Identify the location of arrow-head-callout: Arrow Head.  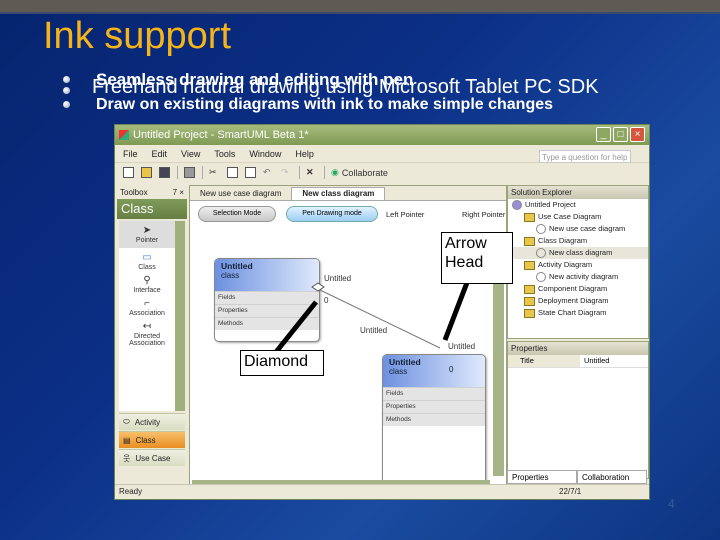
(477, 258).